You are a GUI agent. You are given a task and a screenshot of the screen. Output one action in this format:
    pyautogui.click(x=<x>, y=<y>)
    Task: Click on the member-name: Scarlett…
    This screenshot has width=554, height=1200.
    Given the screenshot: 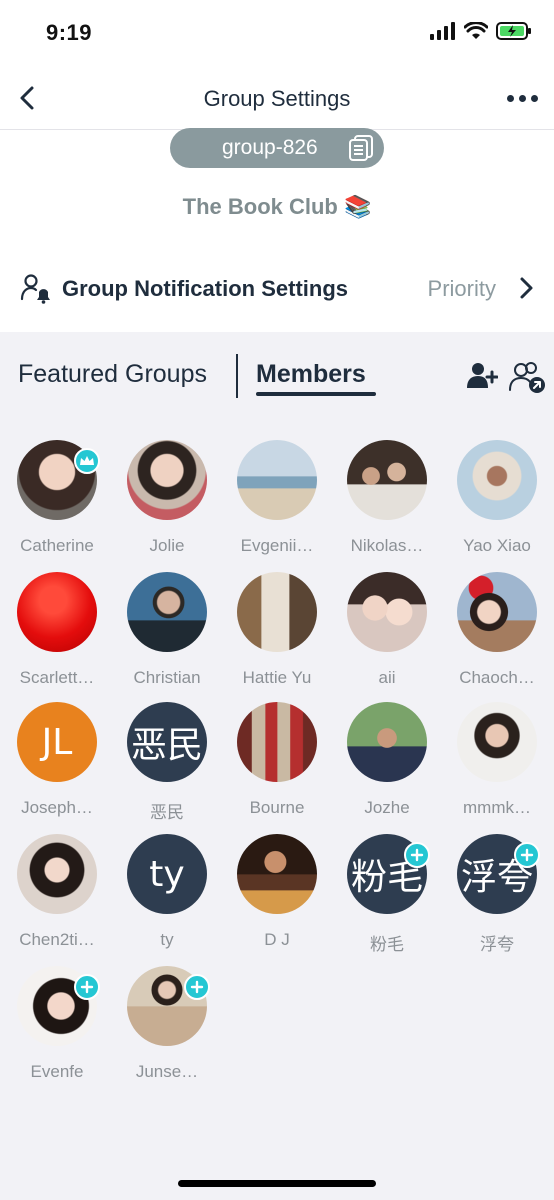 What is the action you would take?
    pyautogui.click(x=57, y=677)
    